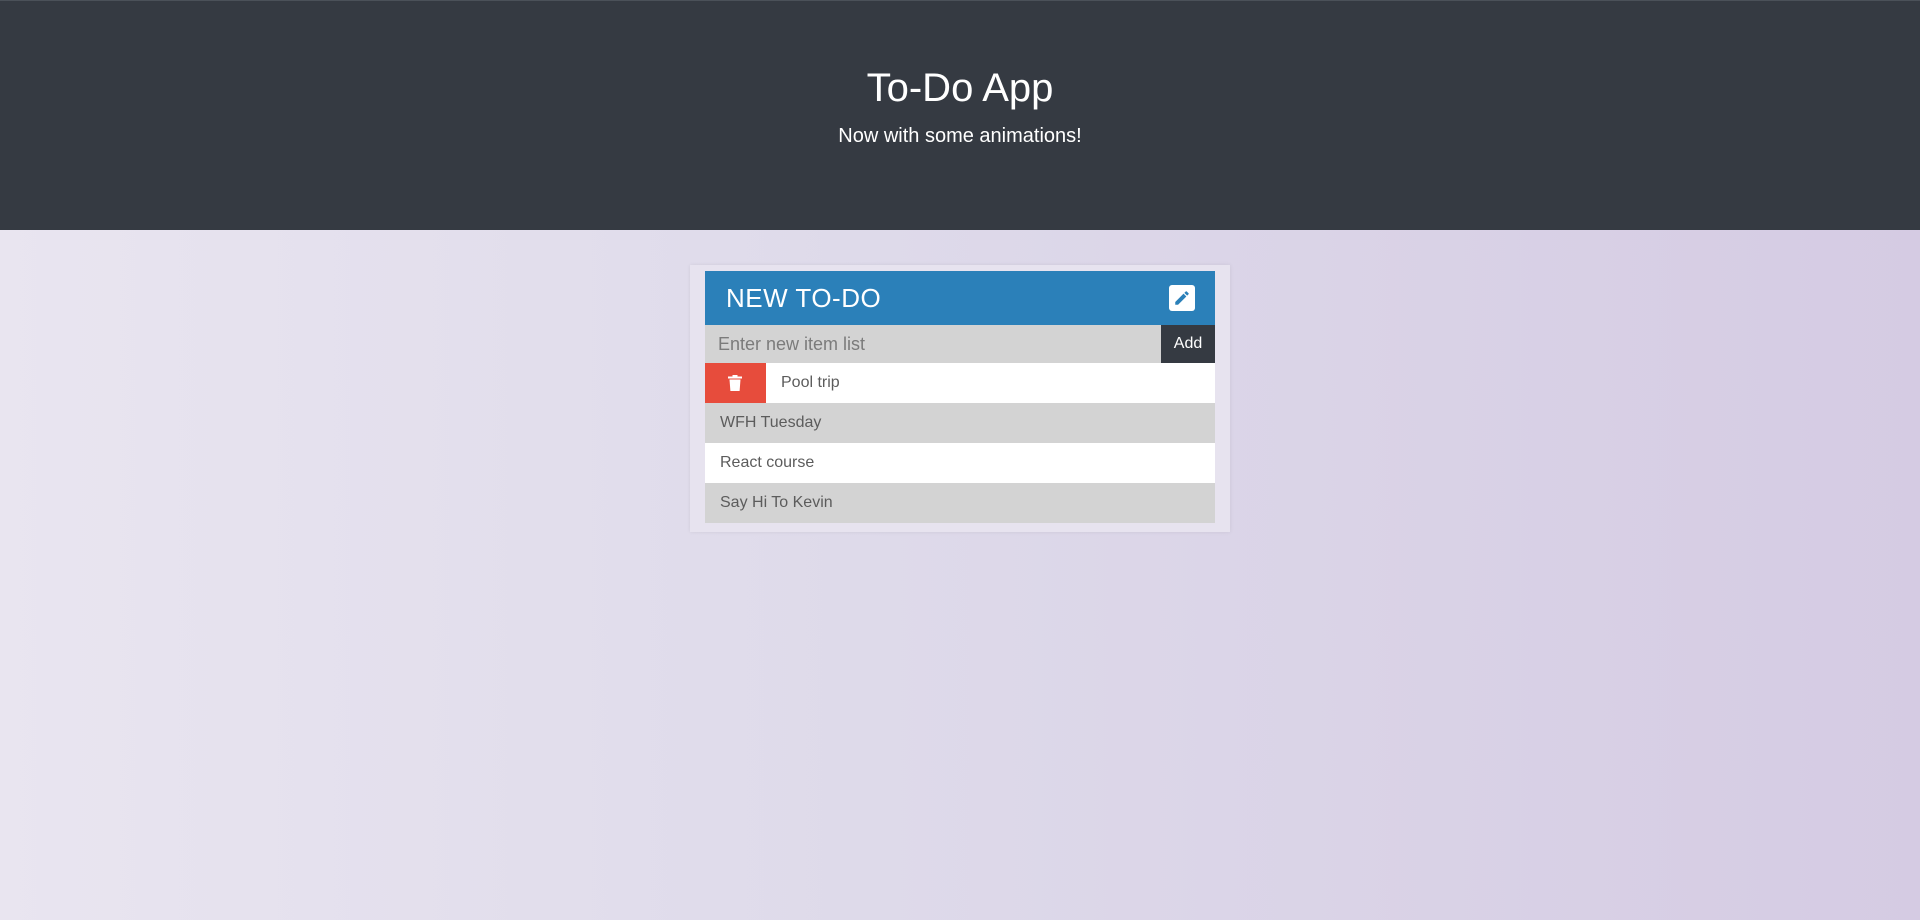 The width and height of the screenshot is (1920, 920). What do you see at coordinates (767, 462) in the screenshot?
I see `list-item-label: React course` at bounding box center [767, 462].